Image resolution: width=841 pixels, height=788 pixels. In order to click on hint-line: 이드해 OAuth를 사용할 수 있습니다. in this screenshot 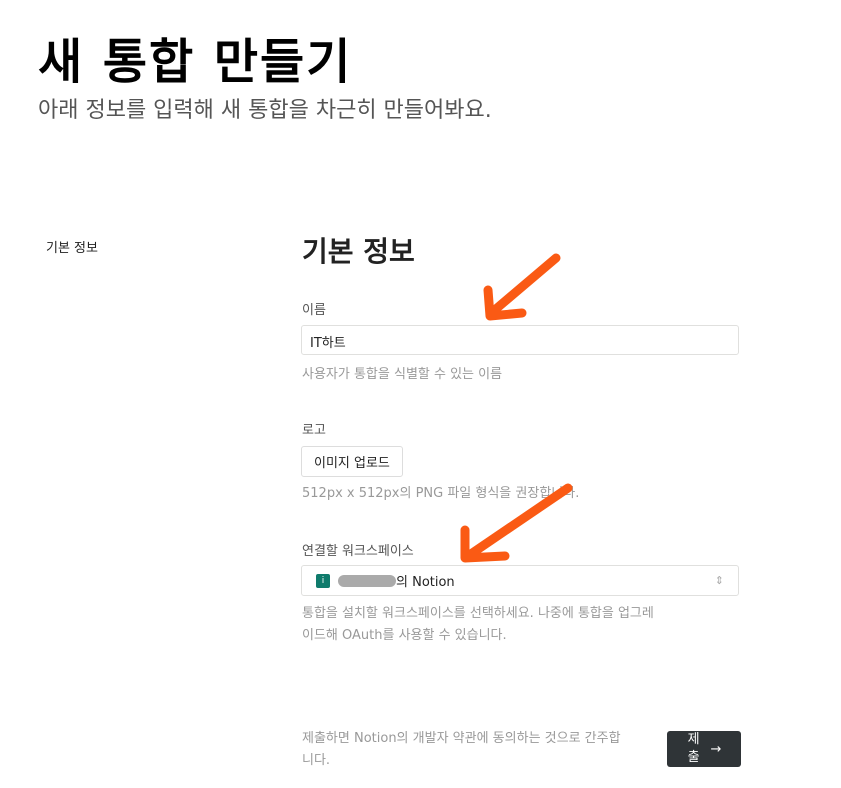, I will do `click(404, 635)`.